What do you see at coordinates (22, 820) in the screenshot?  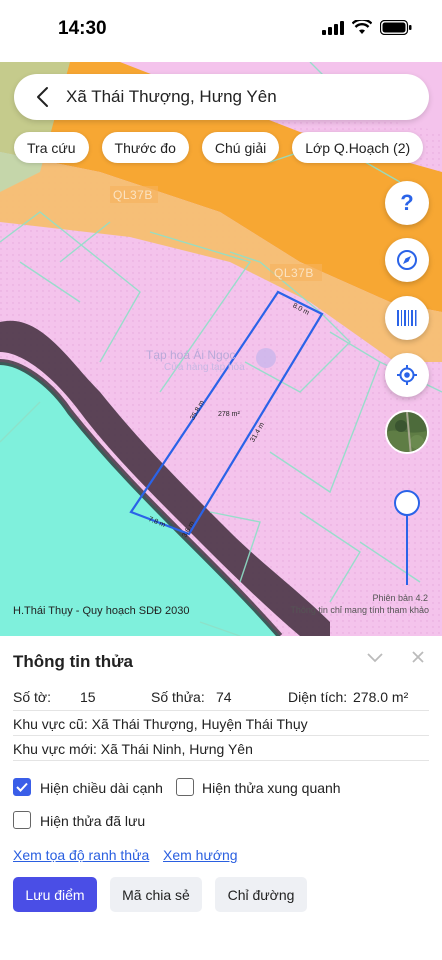 I see `checkbox-da-luu` at bounding box center [22, 820].